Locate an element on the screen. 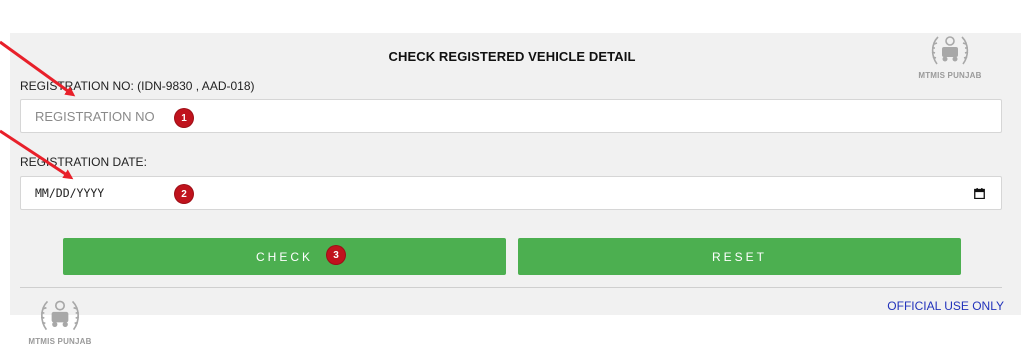 Image resolution: width=1024 pixels, height=359 pixels. step-badge-3: 3 is located at coordinates (336, 255).